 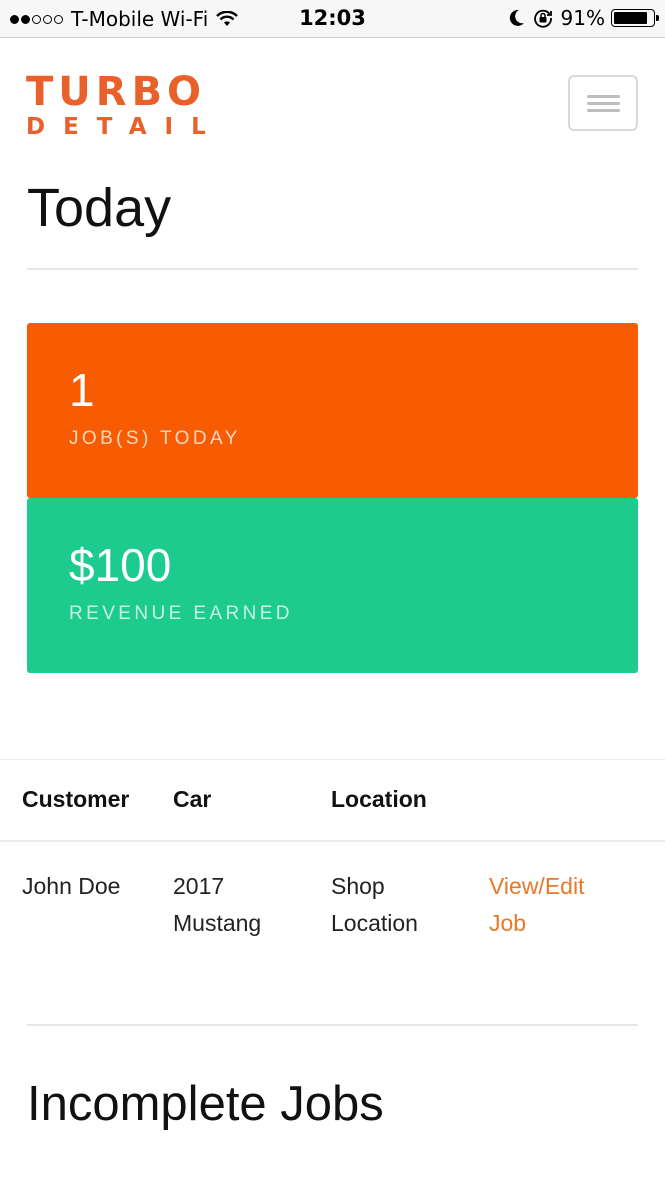 I want to click on logo-text-detail: DETAIL, so click(x=125, y=127).